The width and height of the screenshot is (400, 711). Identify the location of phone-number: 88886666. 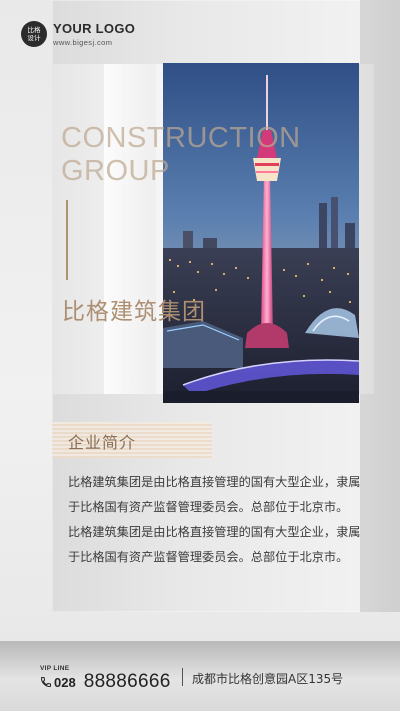
(127, 682).